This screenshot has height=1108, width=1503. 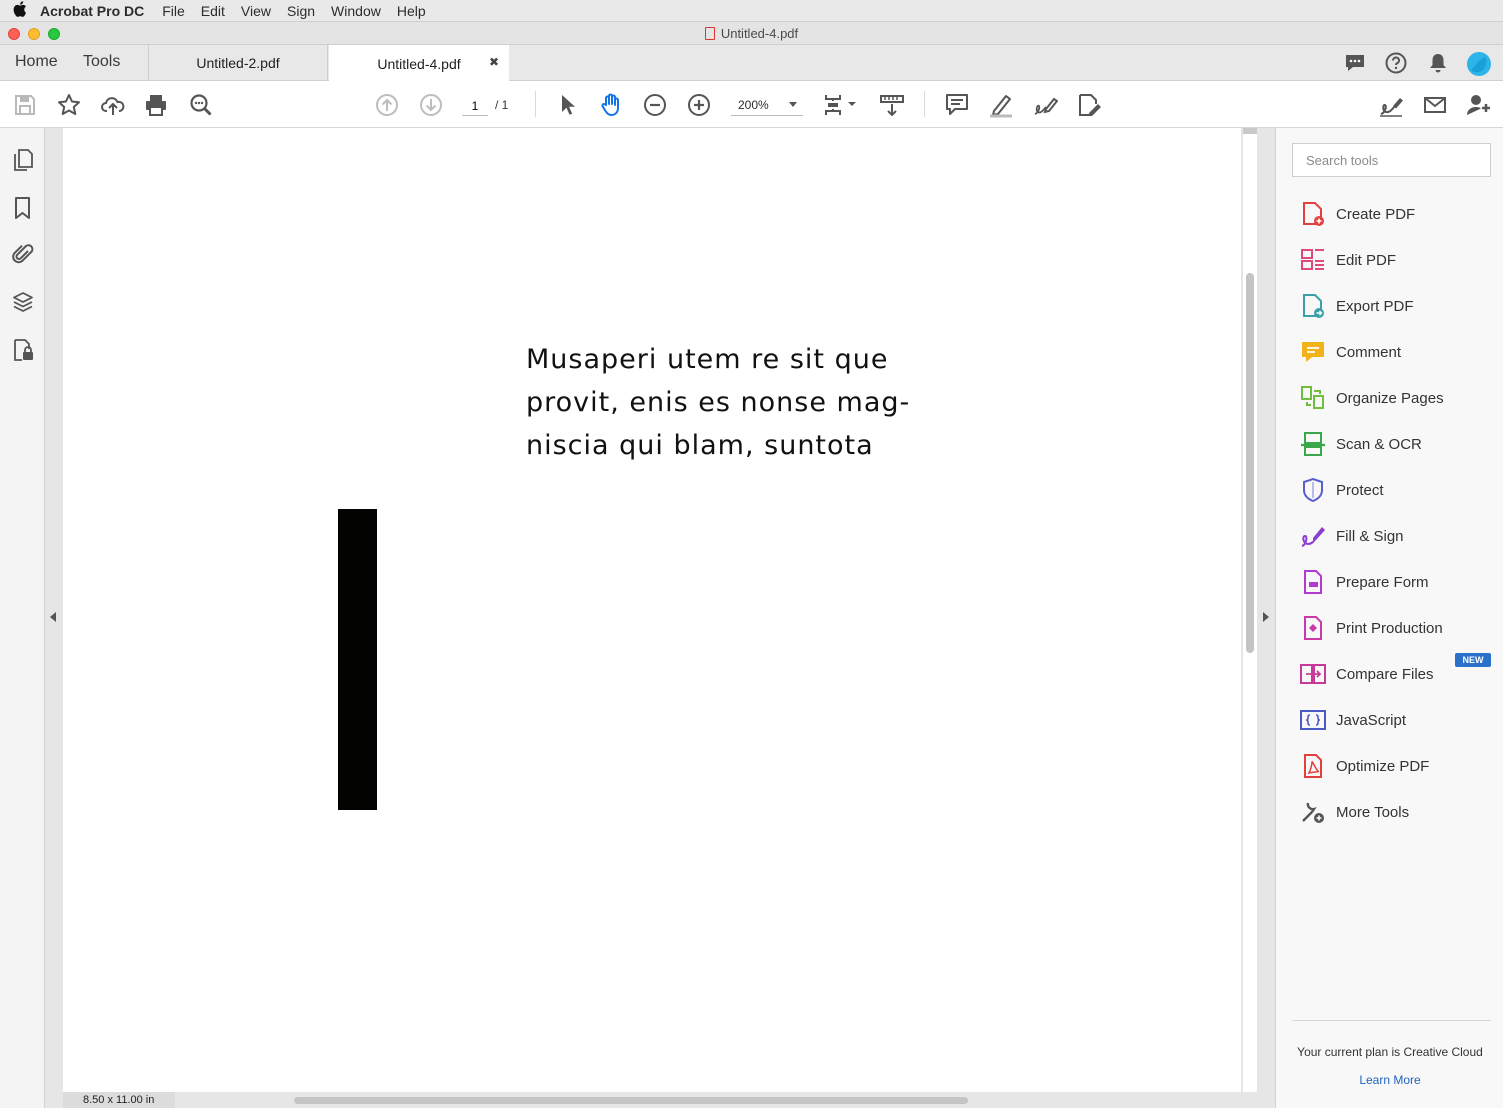 I want to click on tool-fill-sign: Fill & Sign, so click(x=1399, y=536).